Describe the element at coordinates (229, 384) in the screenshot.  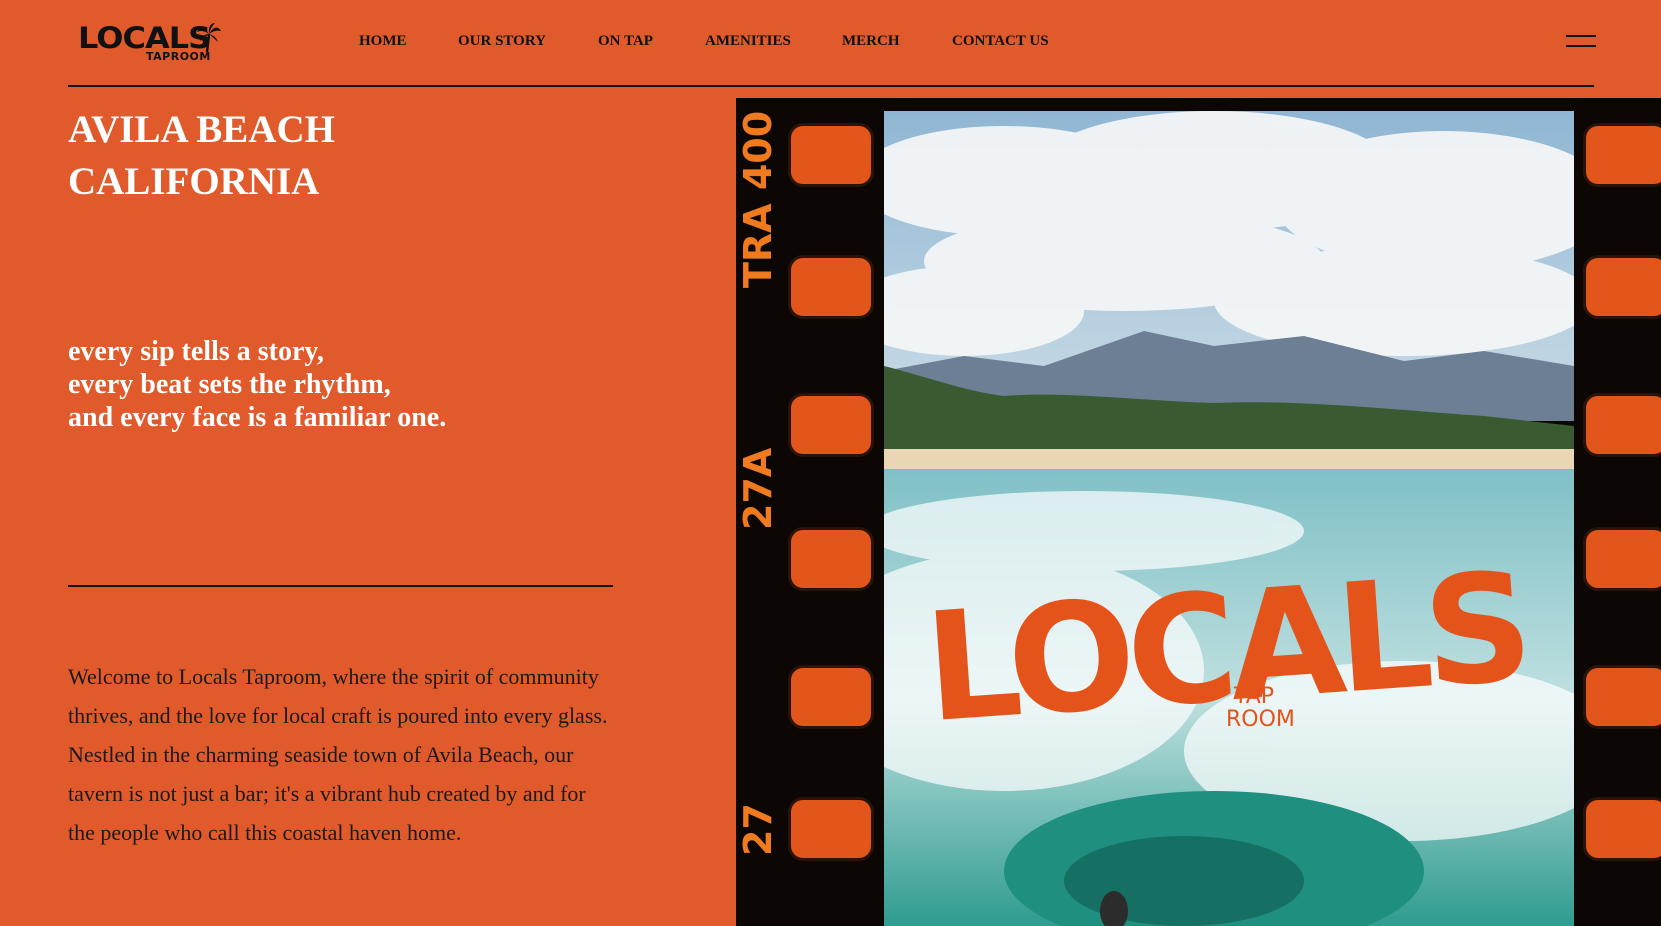
I see `tagline-line-2: every beat sets the rhythm,` at that location.